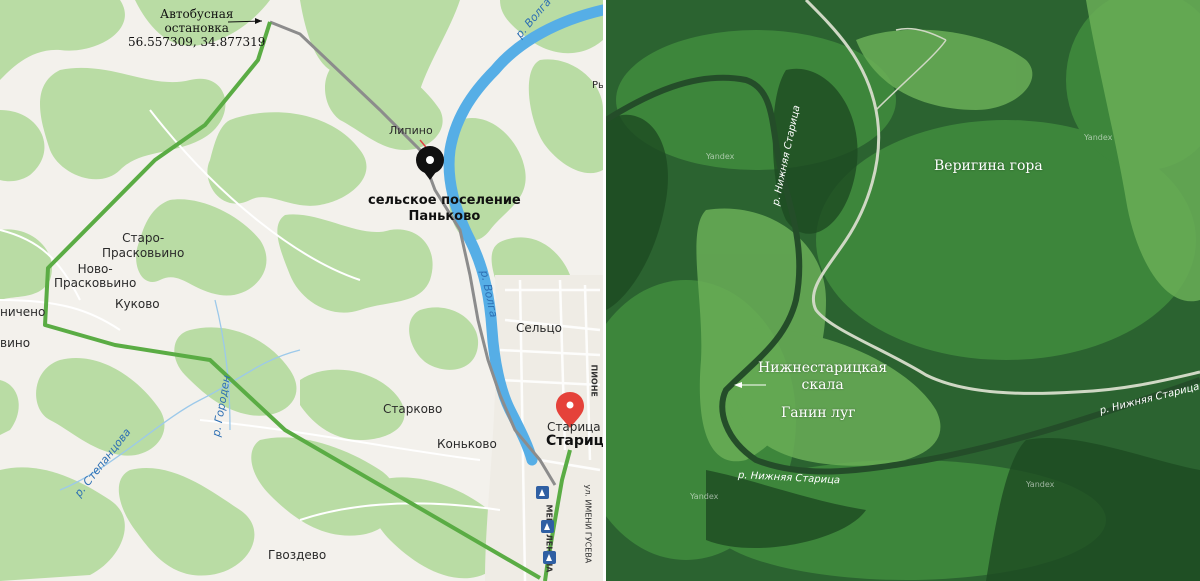  What do you see at coordinates (411, 130) in the screenshot?
I see `place-lipino: Липино` at bounding box center [411, 130].